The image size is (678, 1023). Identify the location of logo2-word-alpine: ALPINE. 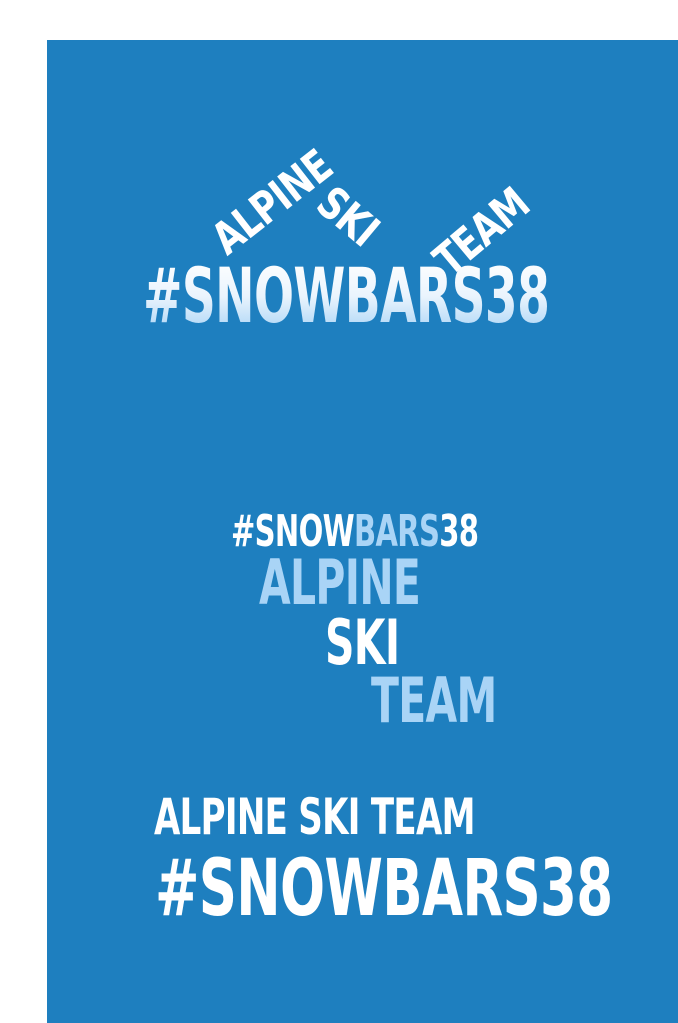
(340, 582).